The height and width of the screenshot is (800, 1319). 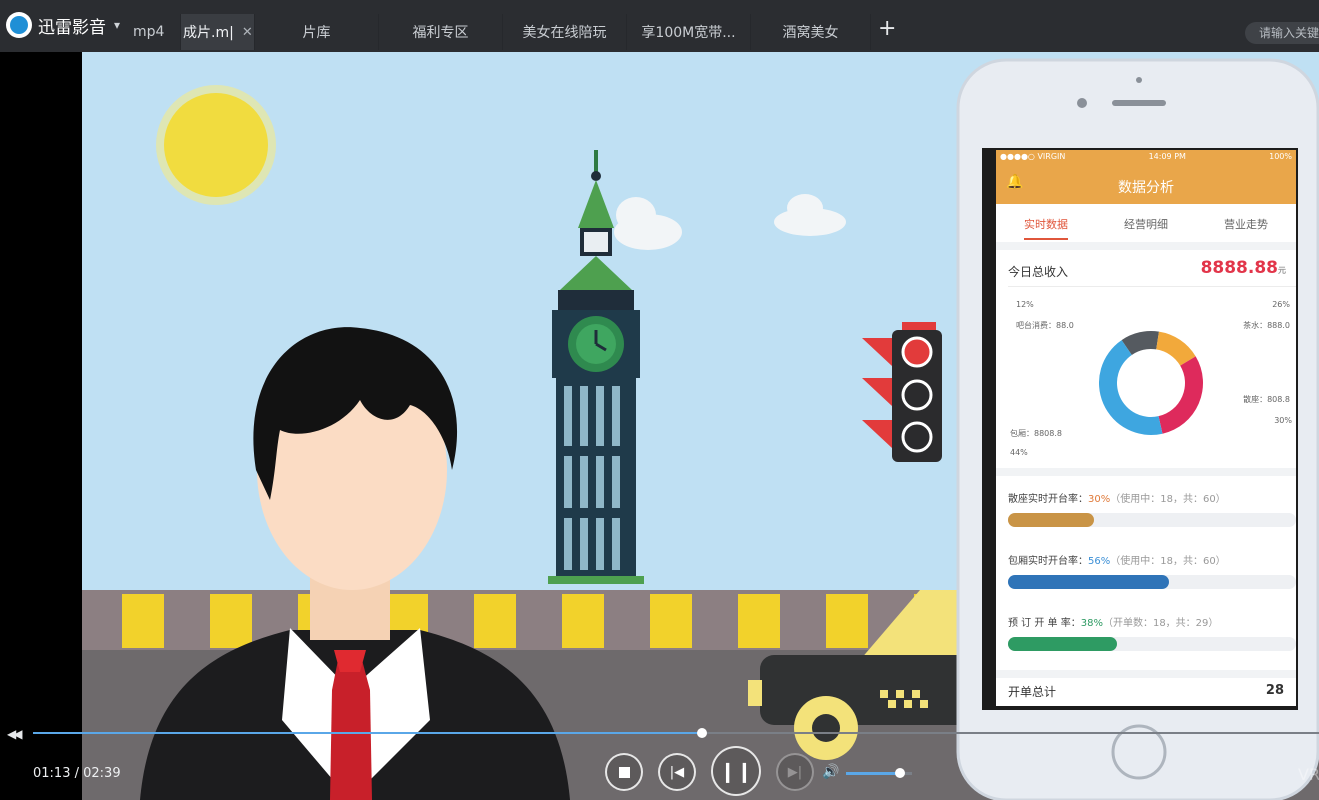 I want to click on previous-button: |◀, so click(x=677, y=772).